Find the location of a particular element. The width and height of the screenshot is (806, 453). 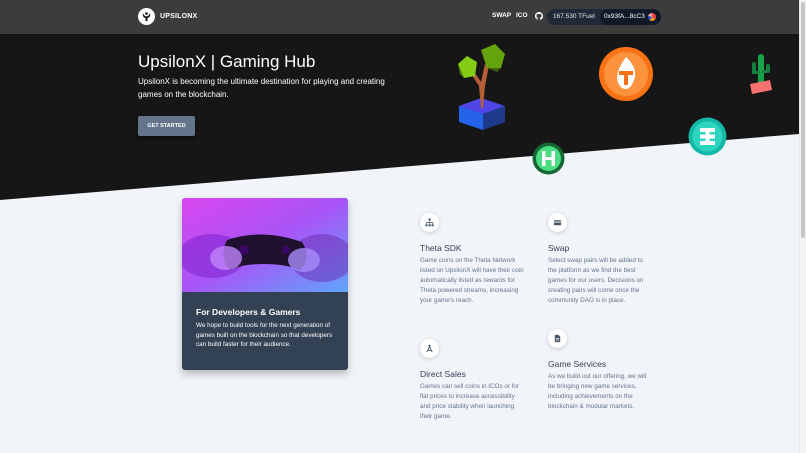

sitemap-icon is located at coordinates (429, 222).